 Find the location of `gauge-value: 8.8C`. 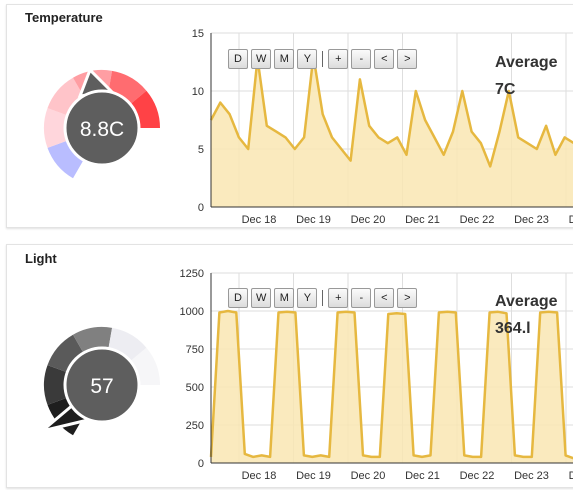

gauge-value: 8.8C is located at coordinates (102, 129).